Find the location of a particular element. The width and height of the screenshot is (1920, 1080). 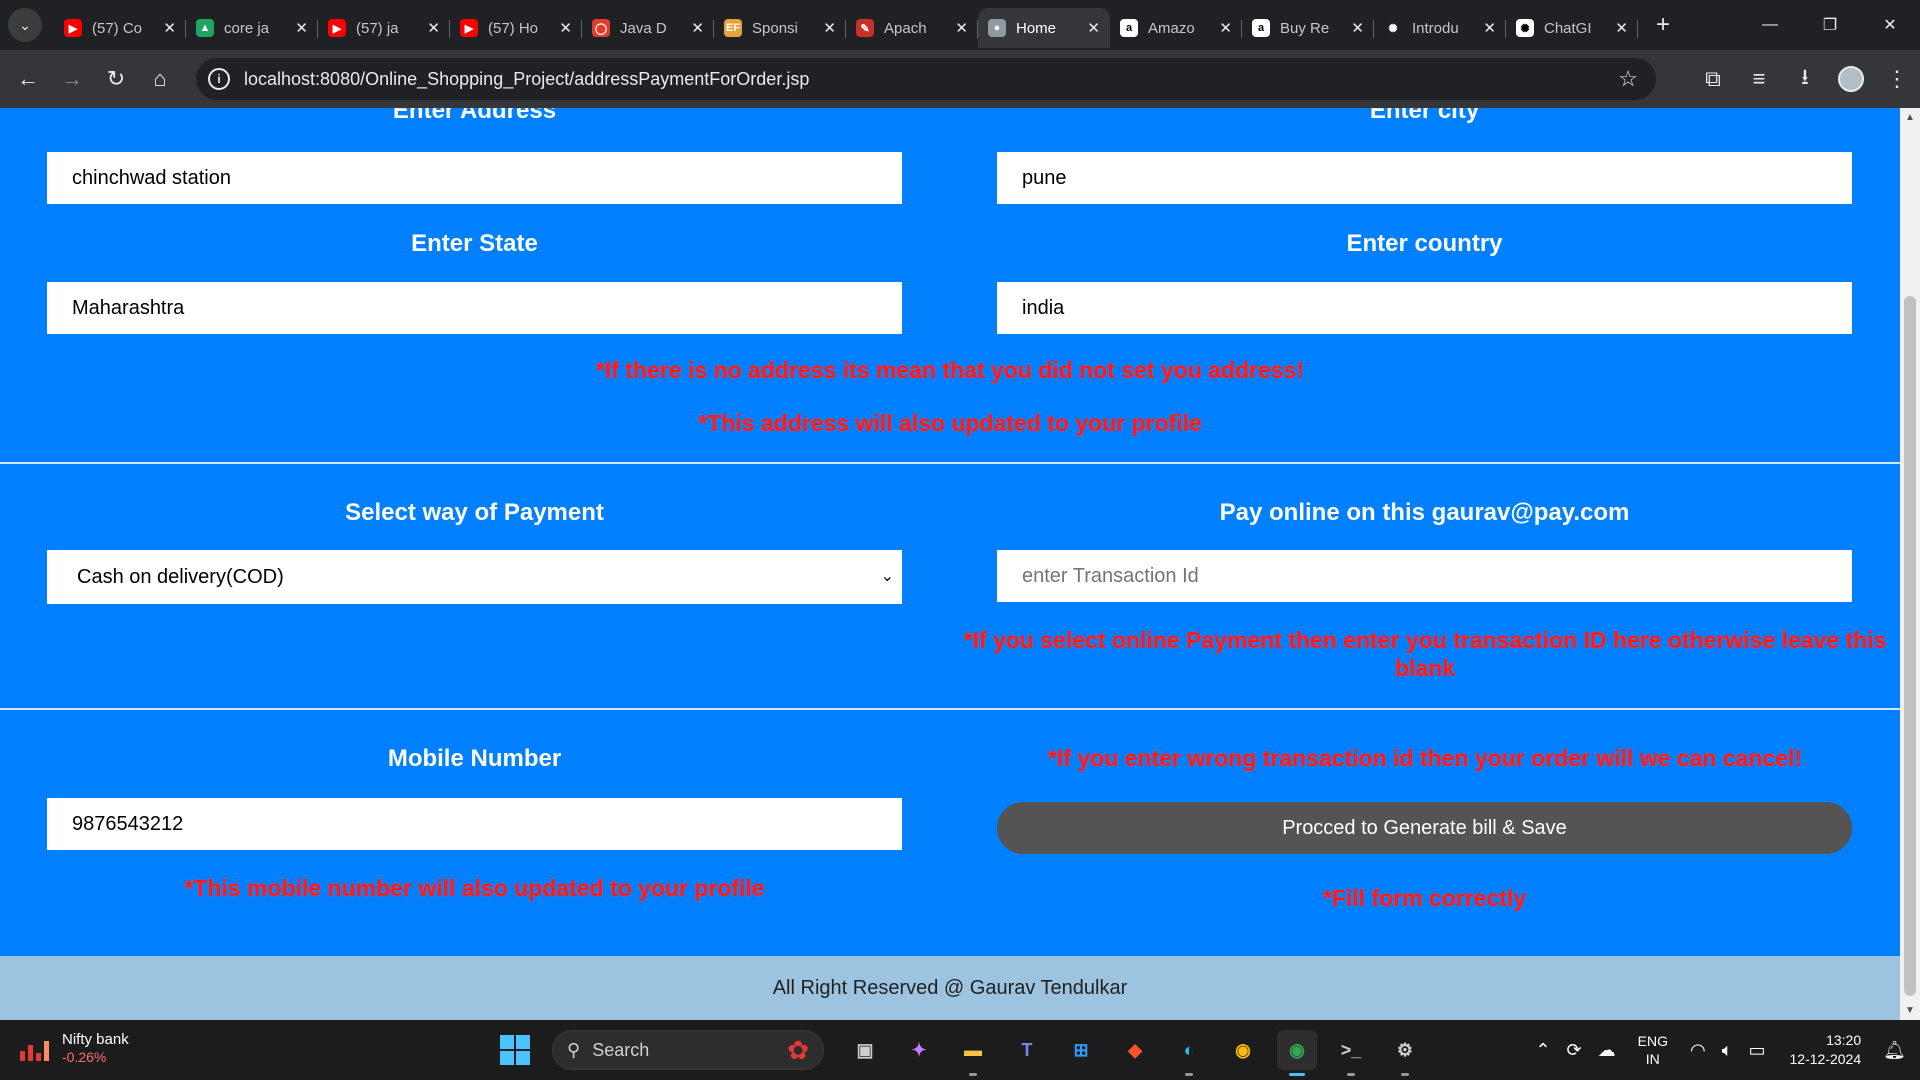

settings-gear-icon: ⚙ is located at coordinates (1405, 1053).